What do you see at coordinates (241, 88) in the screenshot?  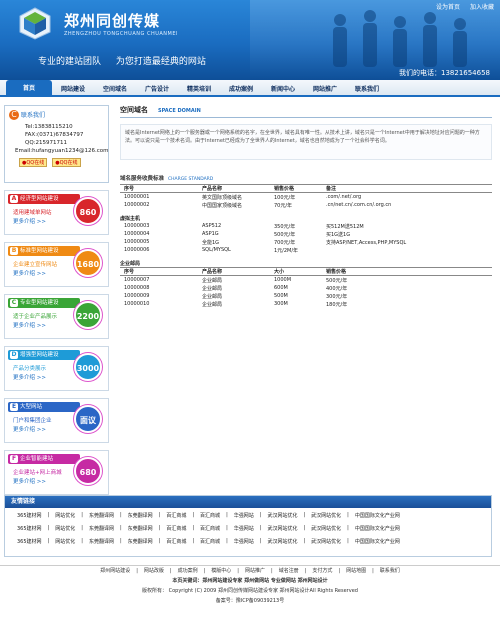 I see `nav-item-cases: 成功案例` at bounding box center [241, 88].